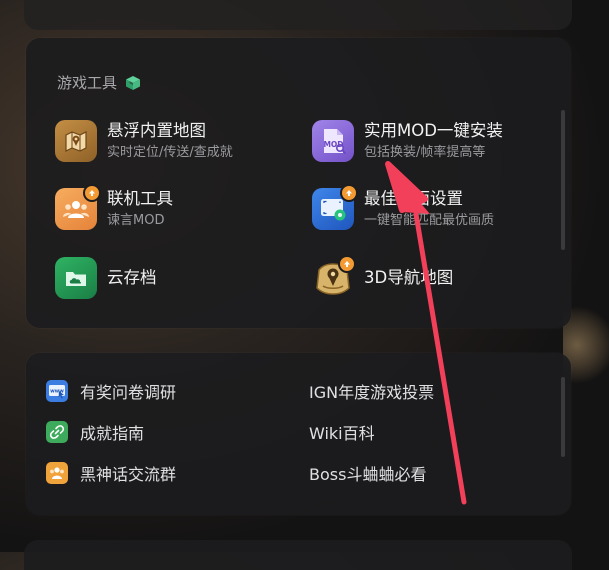  What do you see at coordinates (128, 474) in the screenshot?
I see `link-label: 黑神话交流群` at bounding box center [128, 474].